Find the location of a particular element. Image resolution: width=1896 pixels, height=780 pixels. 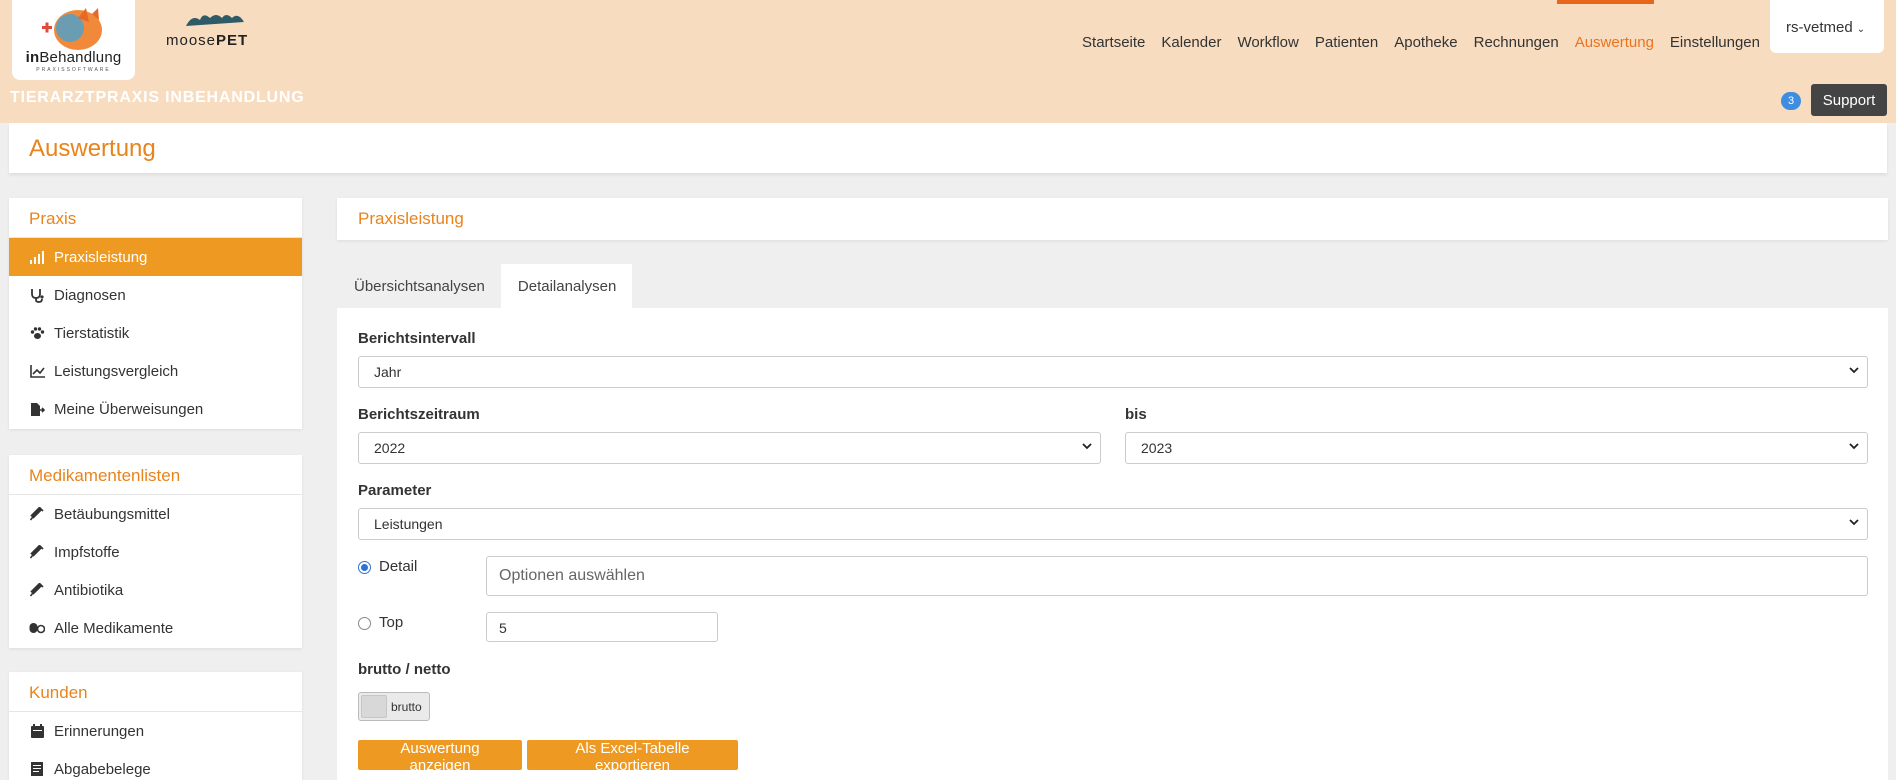

sidebar-item-label: Impfstoffe is located at coordinates (87, 552).